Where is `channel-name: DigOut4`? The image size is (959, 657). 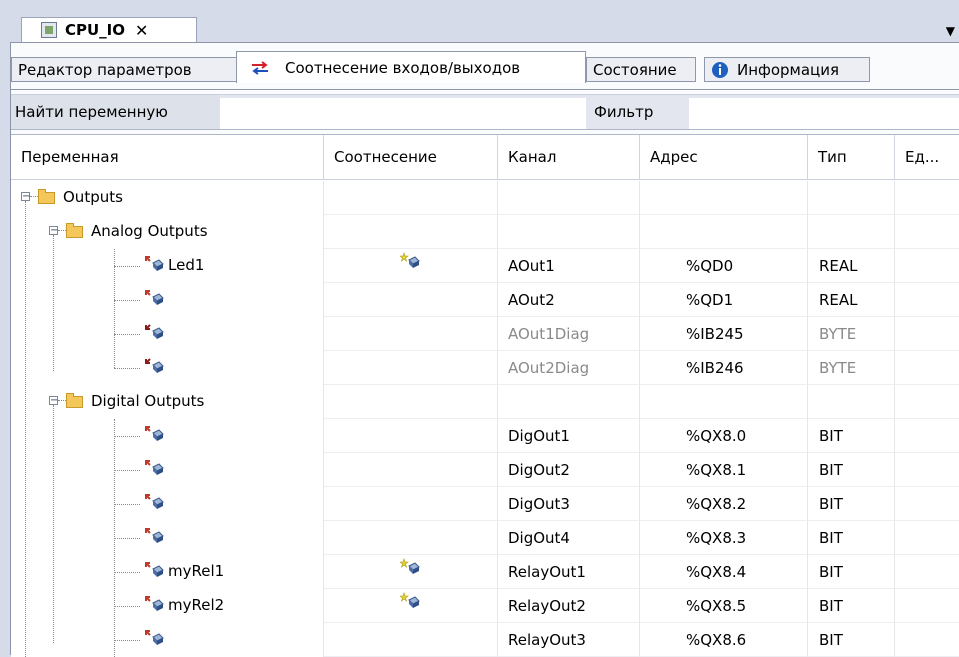 channel-name: DigOut4 is located at coordinates (539, 537).